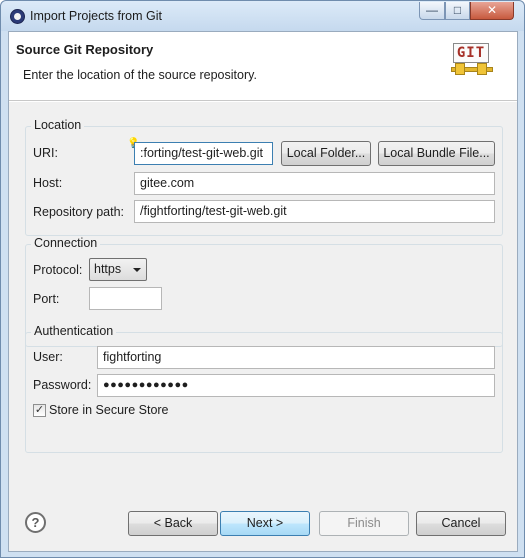 This screenshot has width=525, height=558. What do you see at coordinates (85, 49) in the screenshot?
I see `page-title: Source Git Repository` at bounding box center [85, 49].